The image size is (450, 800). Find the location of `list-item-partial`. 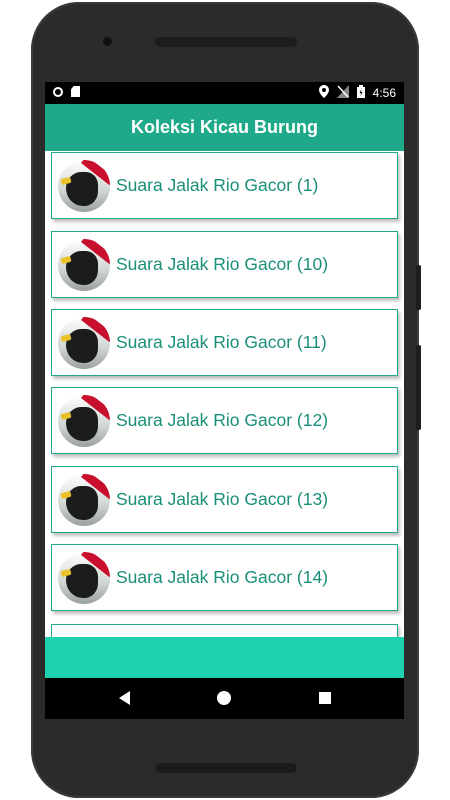

list-item-partial is located at coordinates (224, 630).